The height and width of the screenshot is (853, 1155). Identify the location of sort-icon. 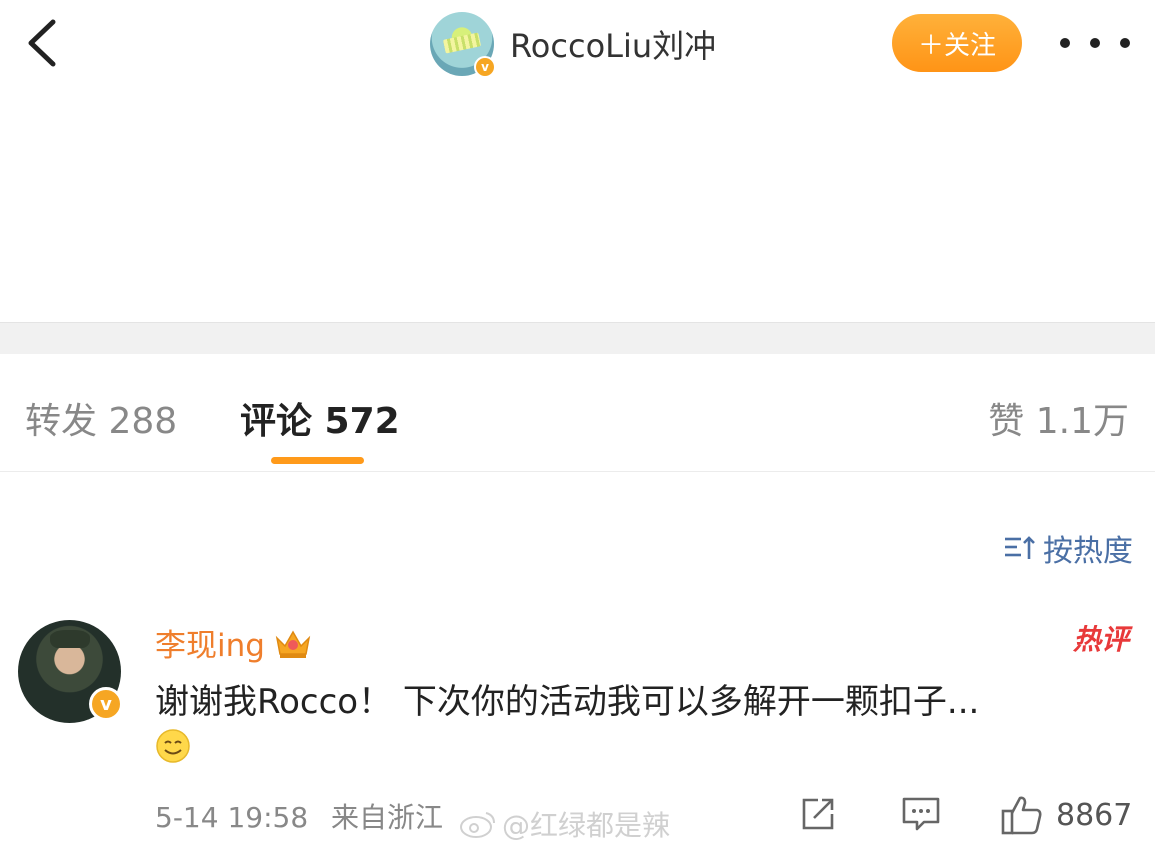
(1020, 548).